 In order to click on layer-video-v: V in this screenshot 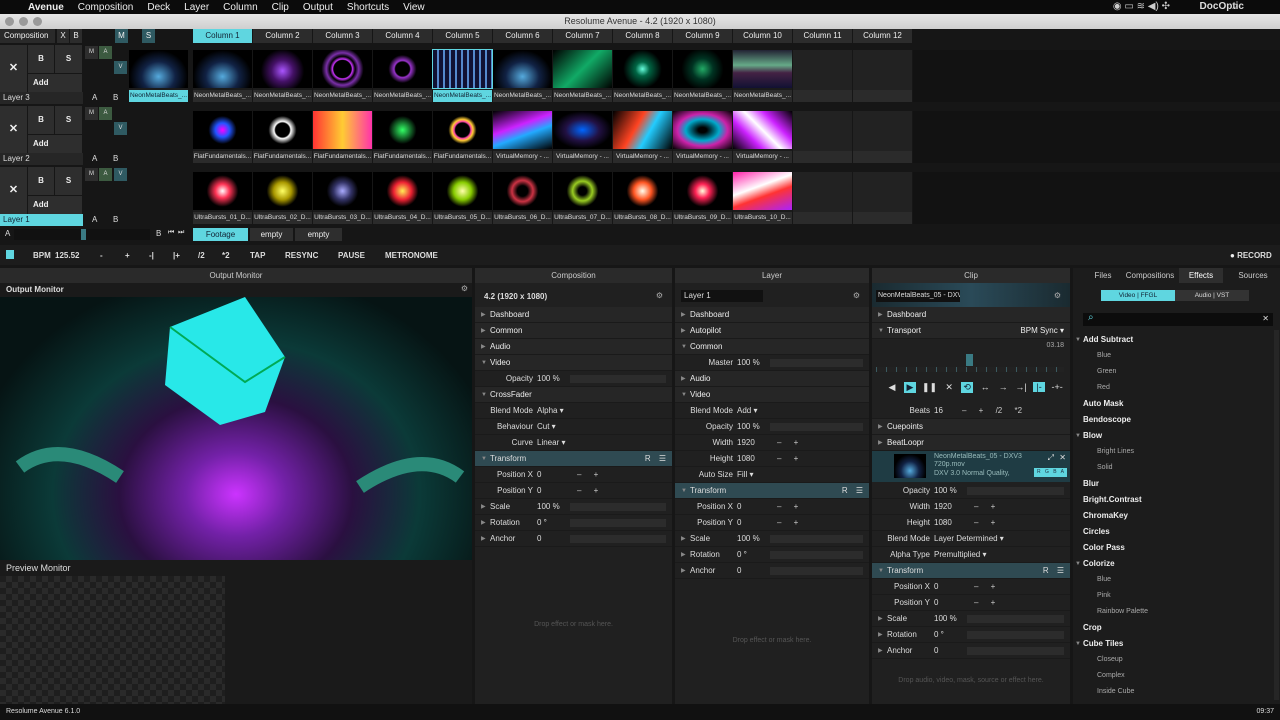, I will do `click(120, 174)`.